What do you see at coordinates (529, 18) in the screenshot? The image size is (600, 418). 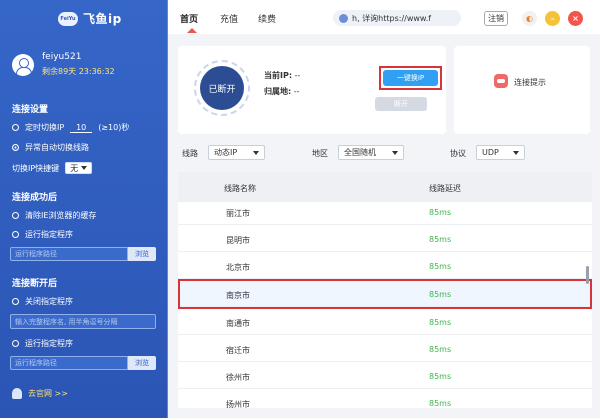 I see `skin-icon: ◐` at bounding box center [529, 18].